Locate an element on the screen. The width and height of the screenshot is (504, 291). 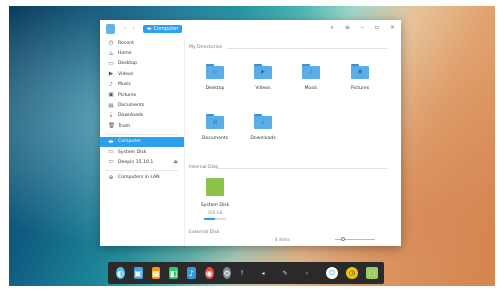
folder-icon: ▭ is located at coordinates (215, 71).